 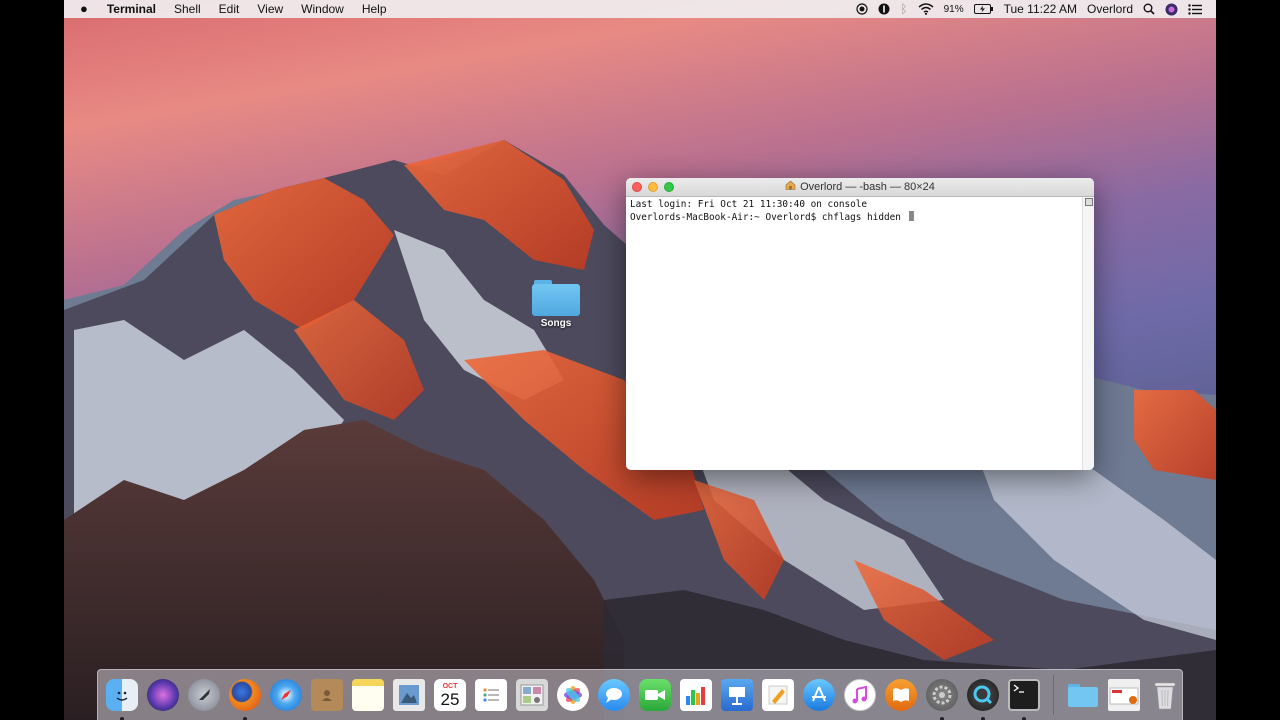 I want to click on downloads-stack-icon, so click(x=1124, y=695).